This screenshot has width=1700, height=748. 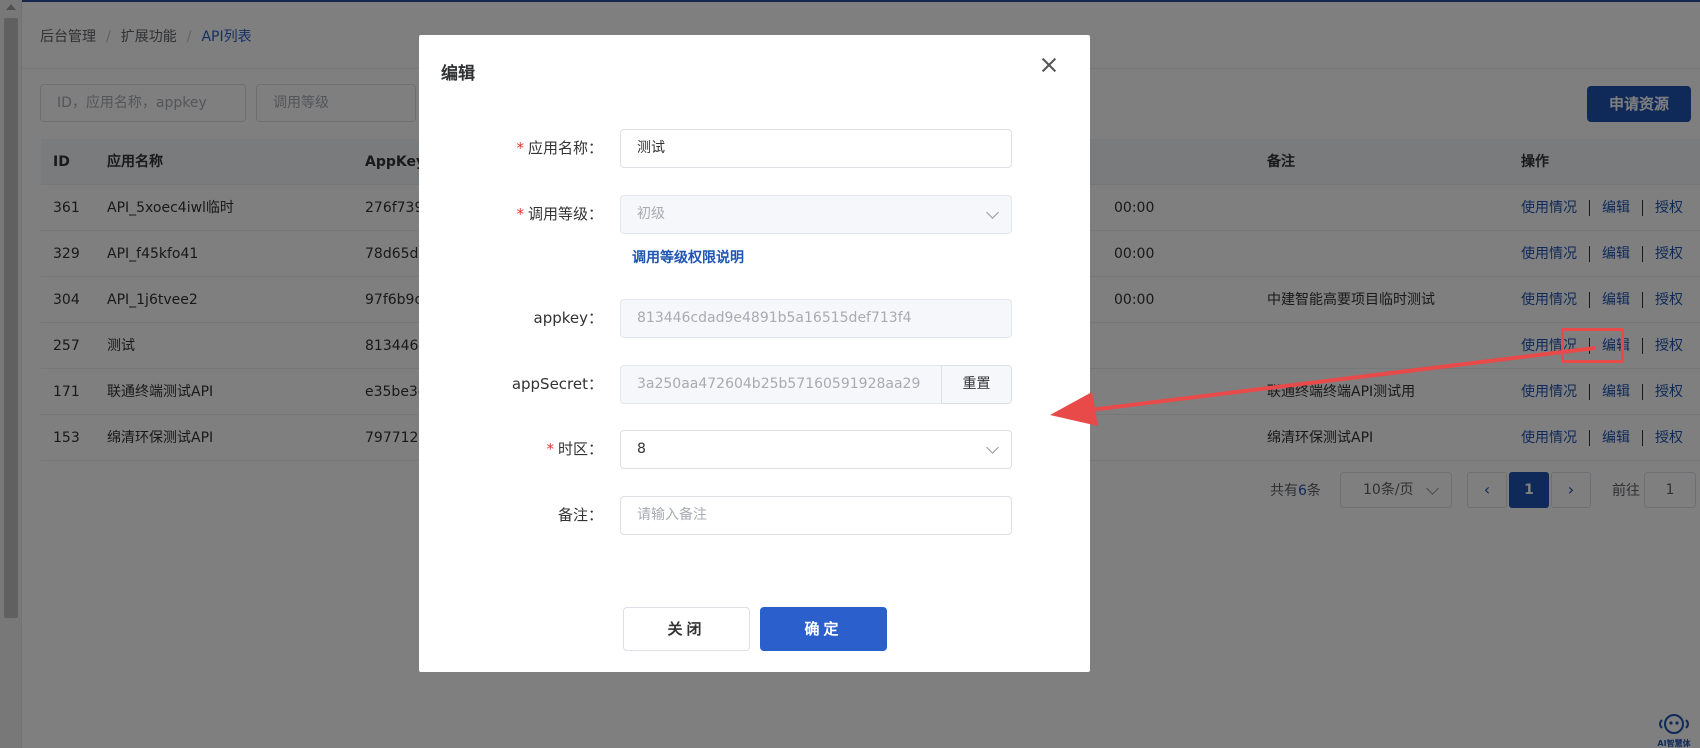 What do you see at coordinates (781, 384) in the screenshot?
I see `appsecret-input: 3a250aa472604b25b57160591928aa29` at bounding box center [781, 384].